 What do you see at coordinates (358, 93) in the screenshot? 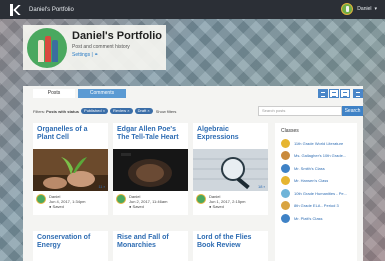
I see `column-view-icon` at bounding box center [358, 93].